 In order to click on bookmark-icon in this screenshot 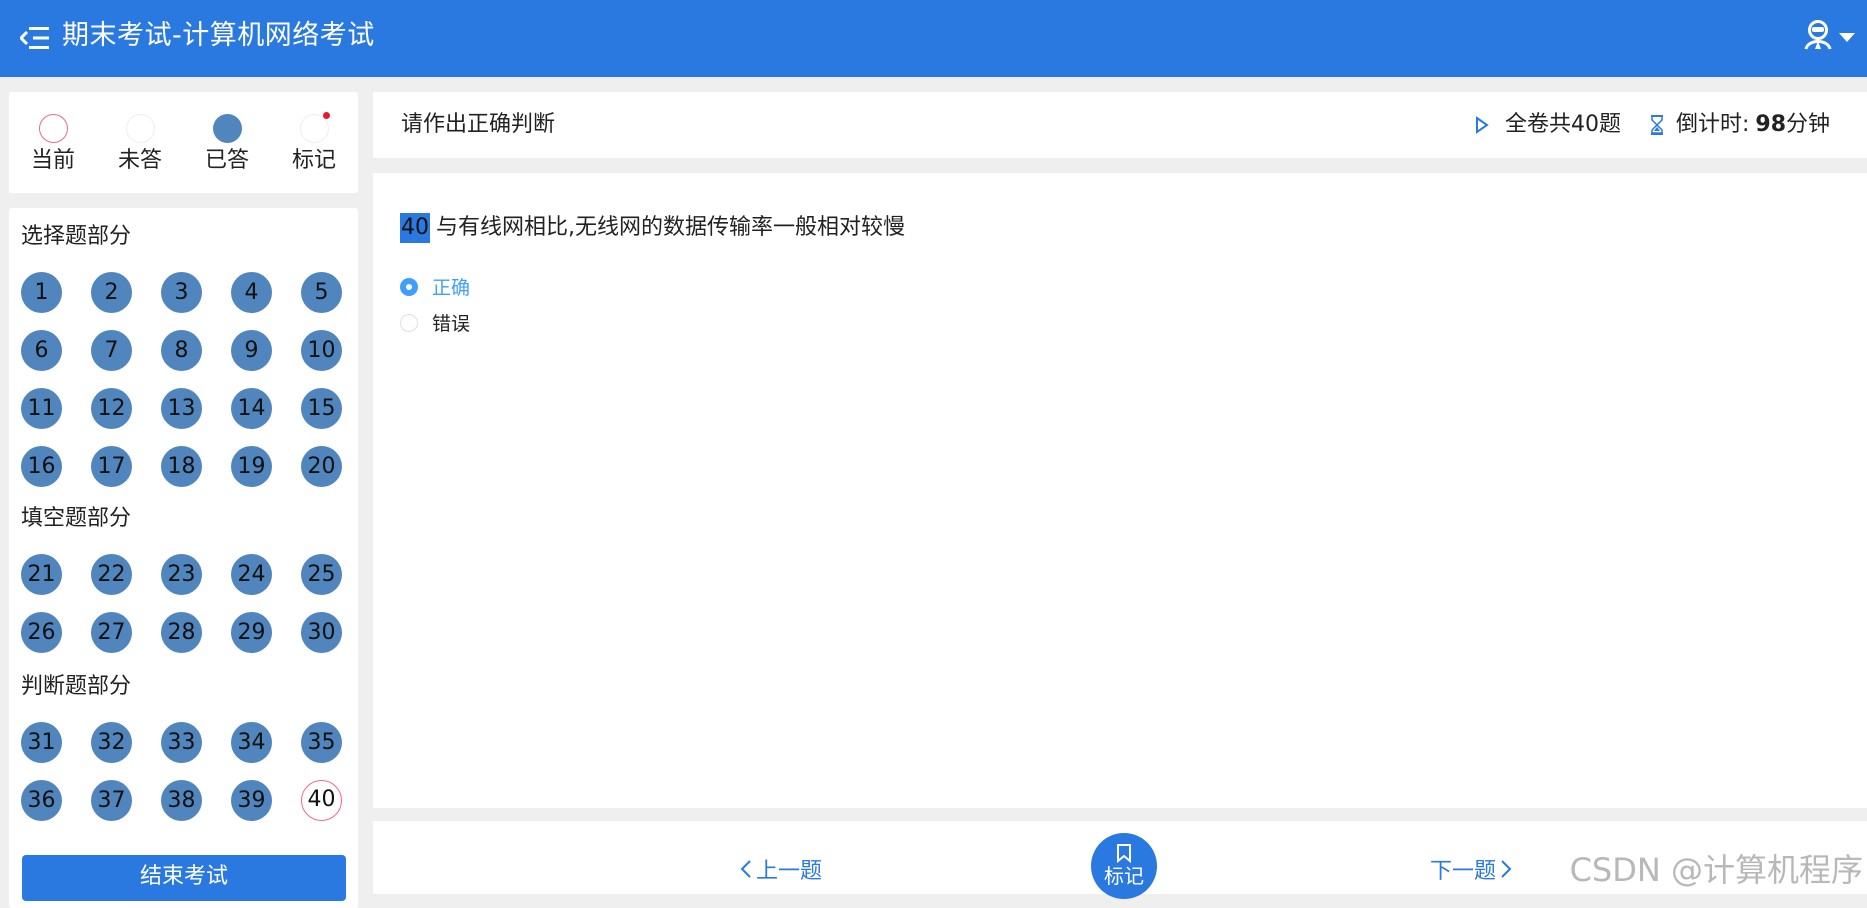, I will do `click(1124, 853)`.